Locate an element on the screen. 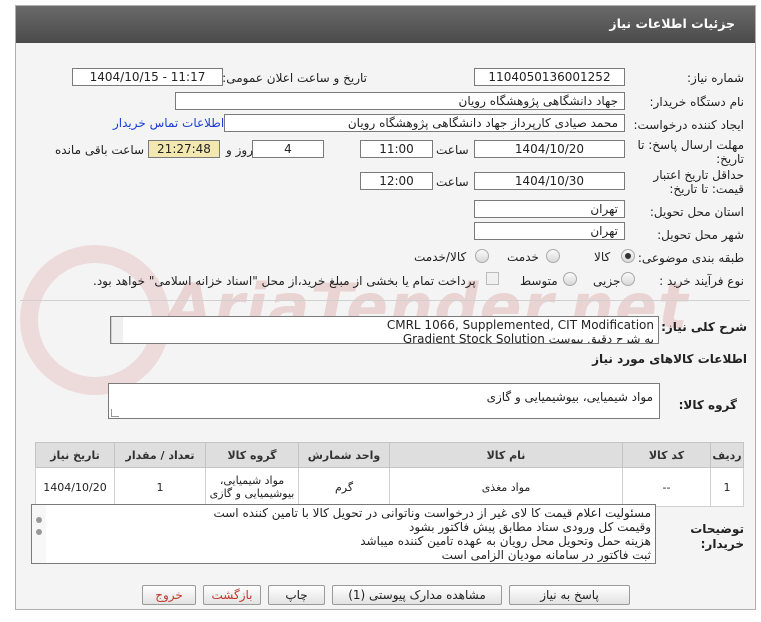  view-attachments-button: مشاهده مدارک پیوستی (1) is located at coordinates (417, 595).